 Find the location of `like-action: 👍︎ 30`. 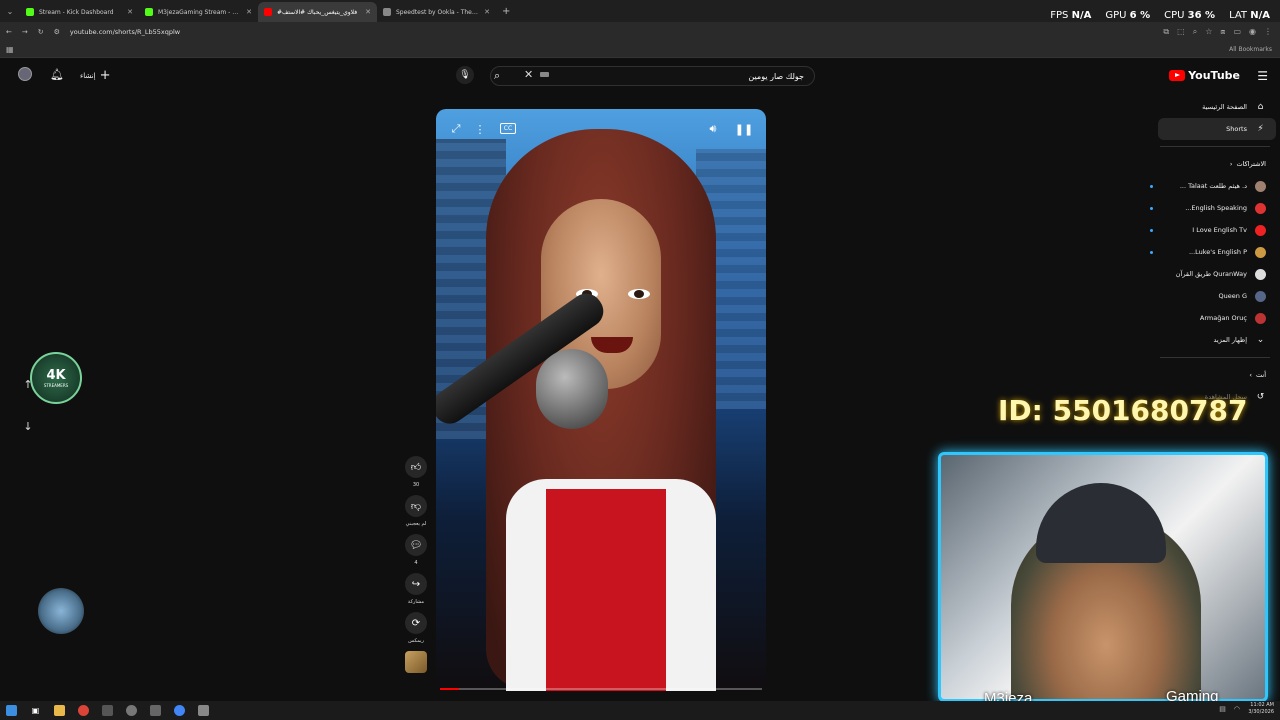

like-action: 👍︎ 30 is located at coordinates (416, 472).